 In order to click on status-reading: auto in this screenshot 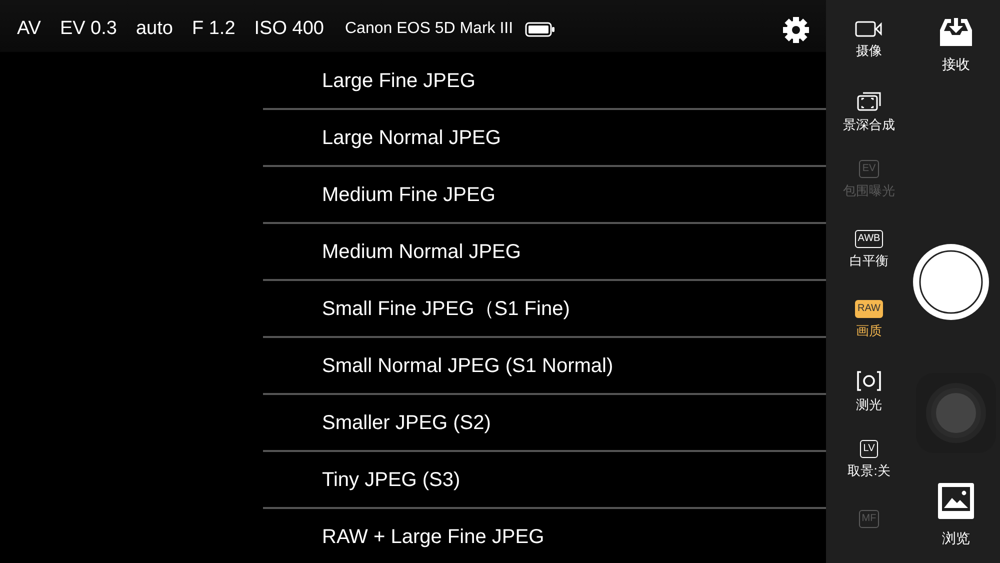, I will do `click(154, 28)`.